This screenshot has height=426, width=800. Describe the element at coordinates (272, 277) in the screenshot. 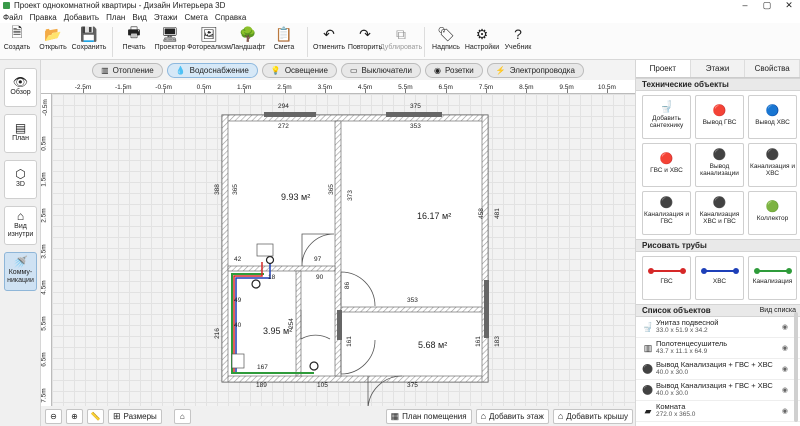

I see `dimension-label: 18` at that location.